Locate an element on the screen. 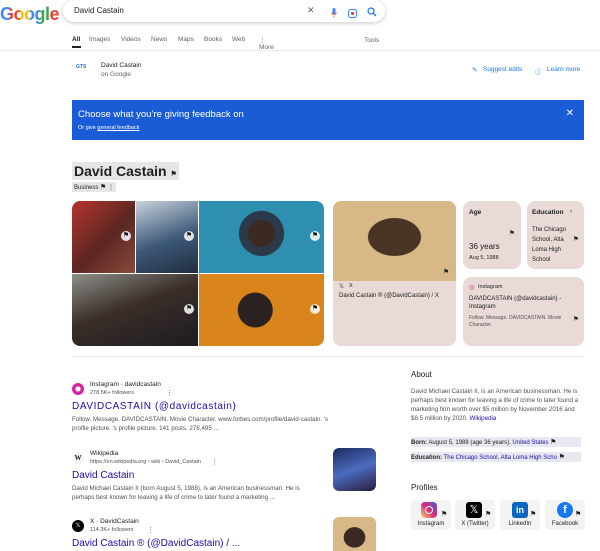 This screenshot has width=600, height=551. lens-icon is located at coordinates (352, 11).